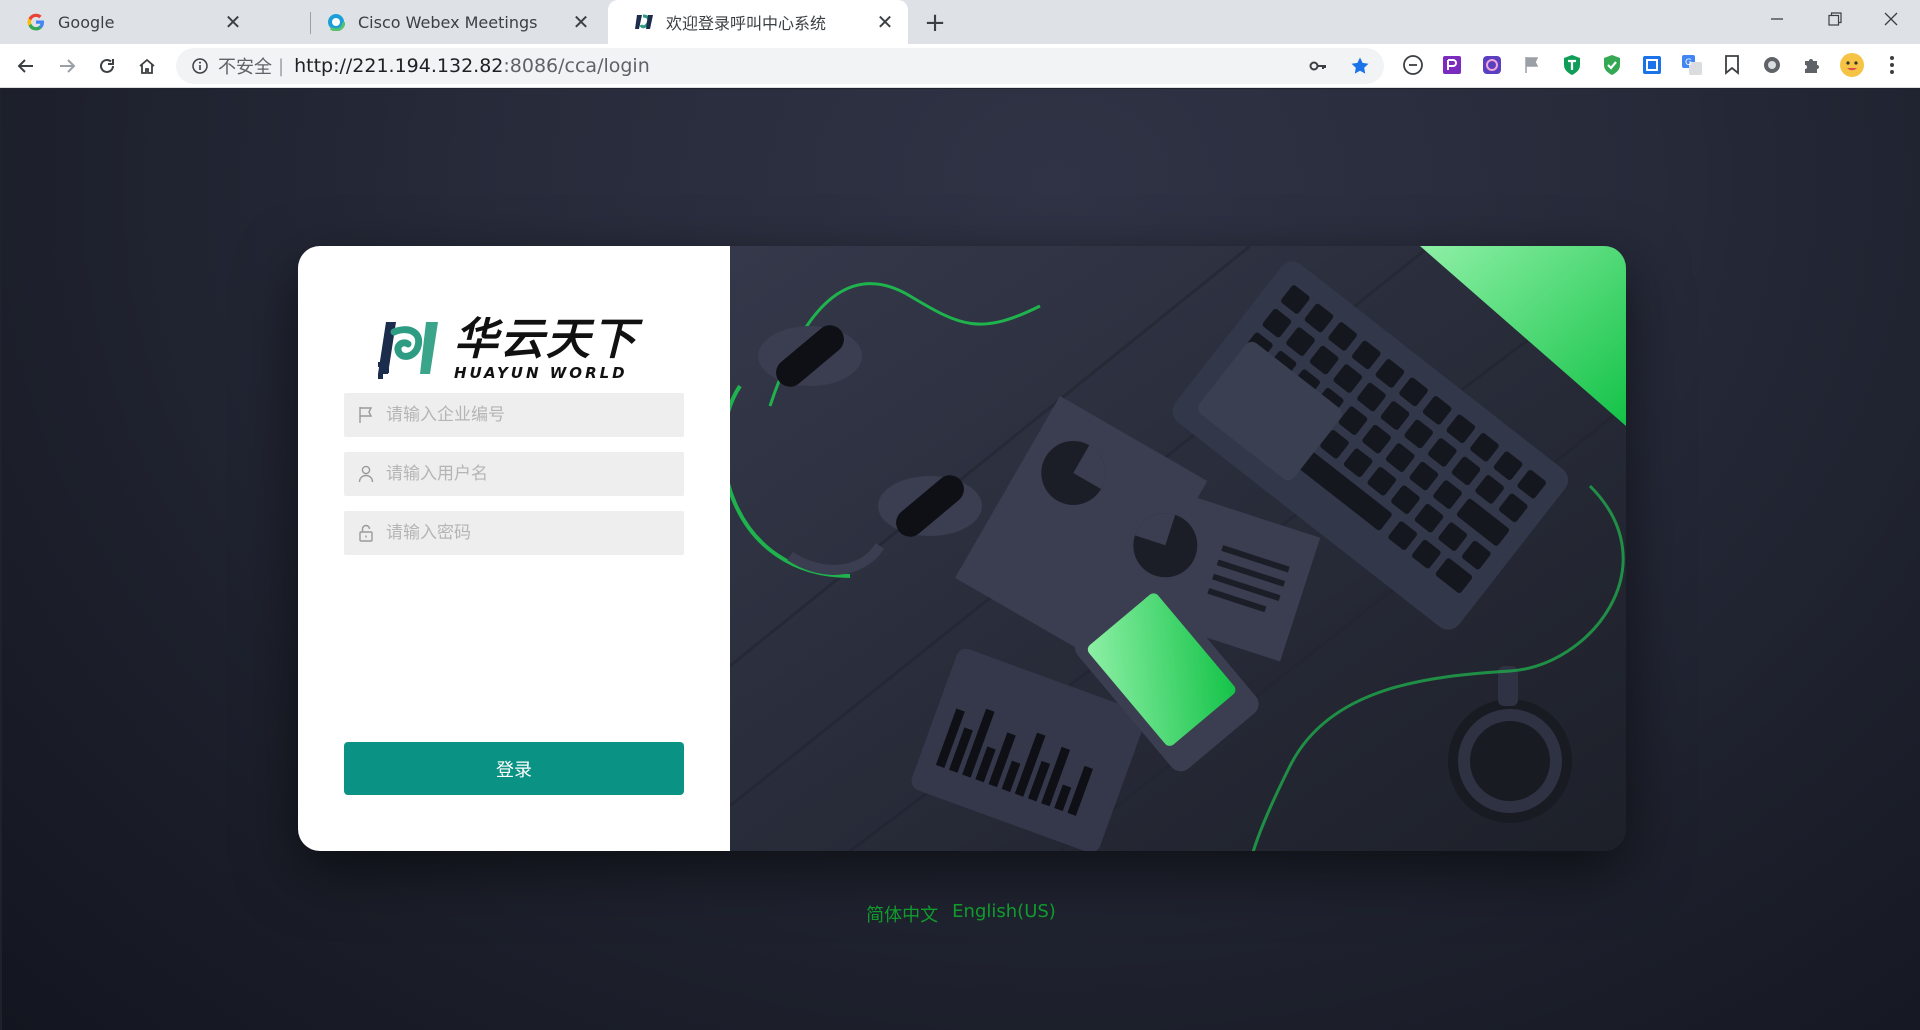  What do you see at coordinates (1318, 66) in the screenshot?
I see `key-icon` at bounding box center [1318, 66].